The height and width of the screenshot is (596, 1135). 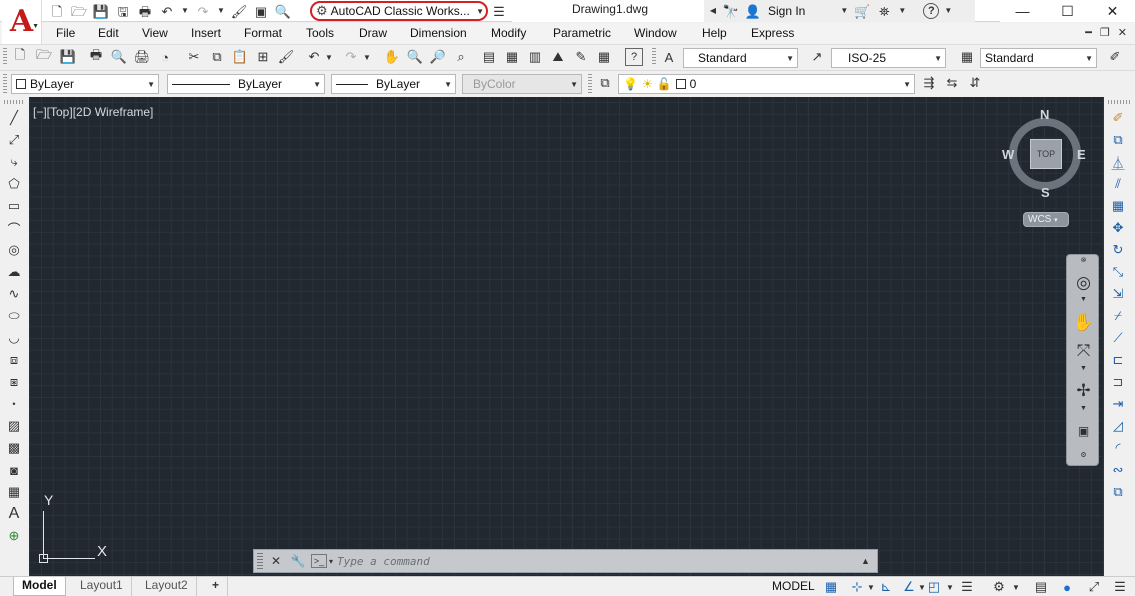 What do you see at coordinates (1118, 184) in the screenshot?
I see `offset-icon: ⫽` at bounding box center [1118, 184].